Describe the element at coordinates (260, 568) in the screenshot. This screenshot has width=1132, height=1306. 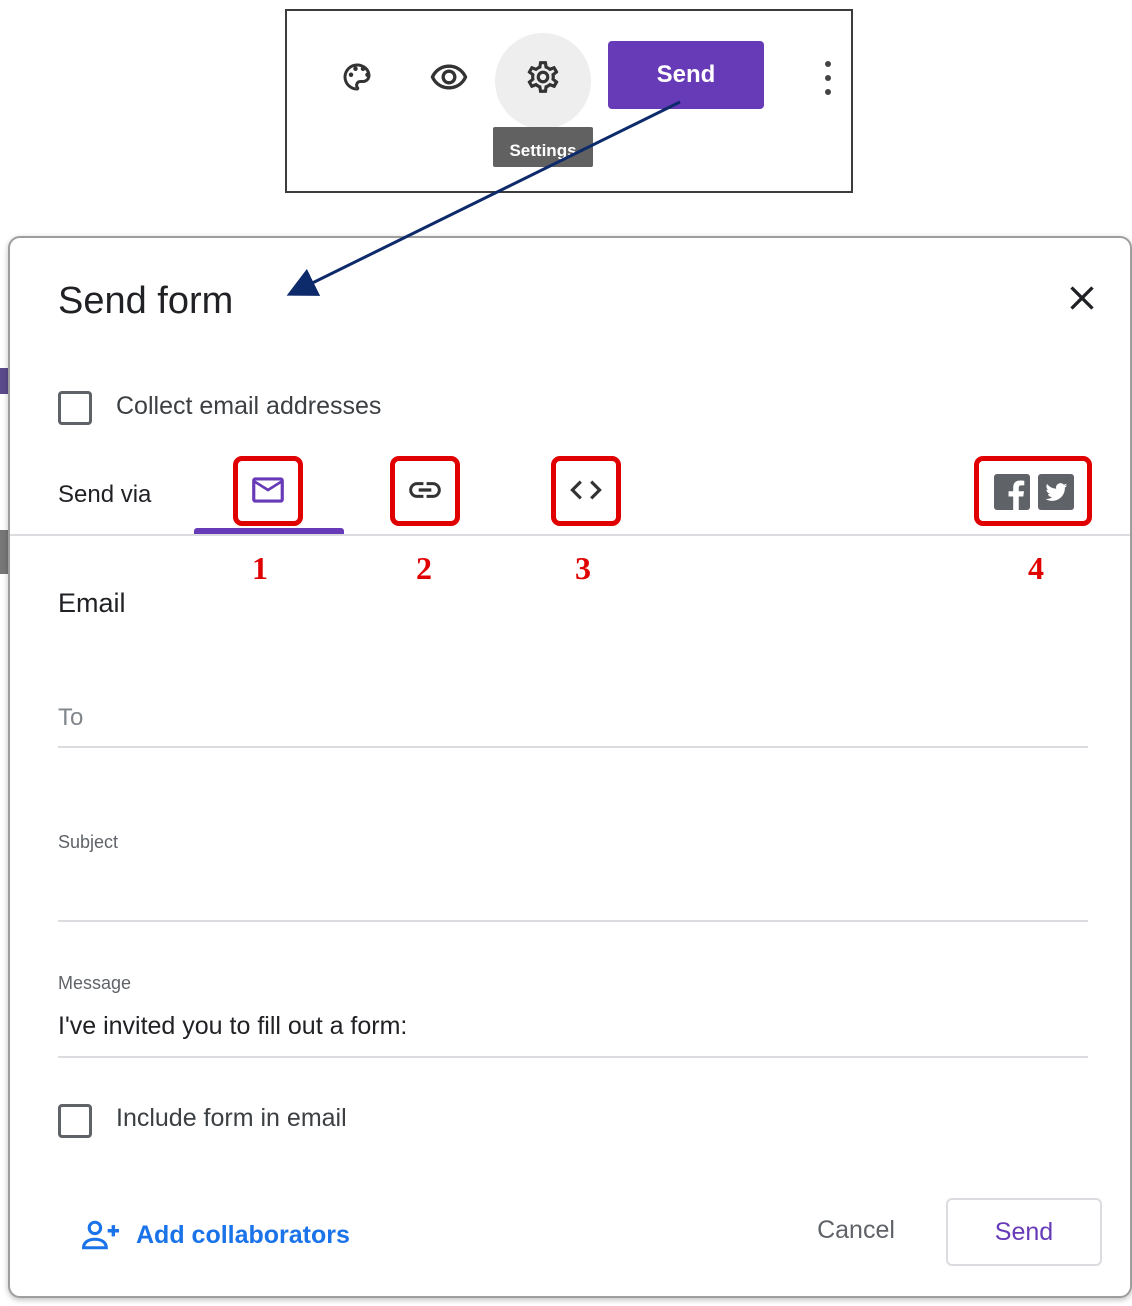
I see `annotation-number: 1` at that location.